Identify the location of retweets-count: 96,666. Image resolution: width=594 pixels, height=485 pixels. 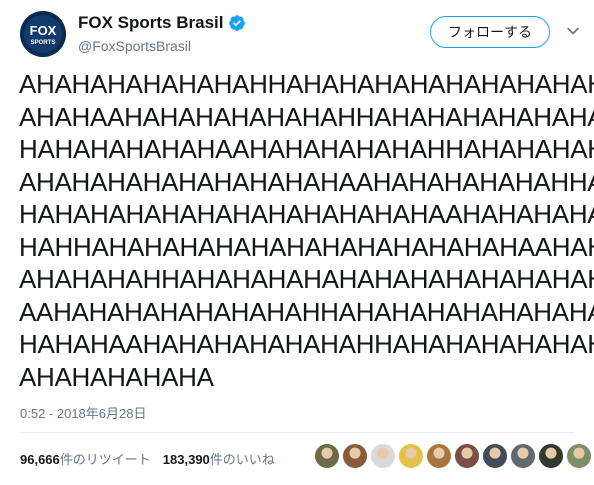
(40, 459).